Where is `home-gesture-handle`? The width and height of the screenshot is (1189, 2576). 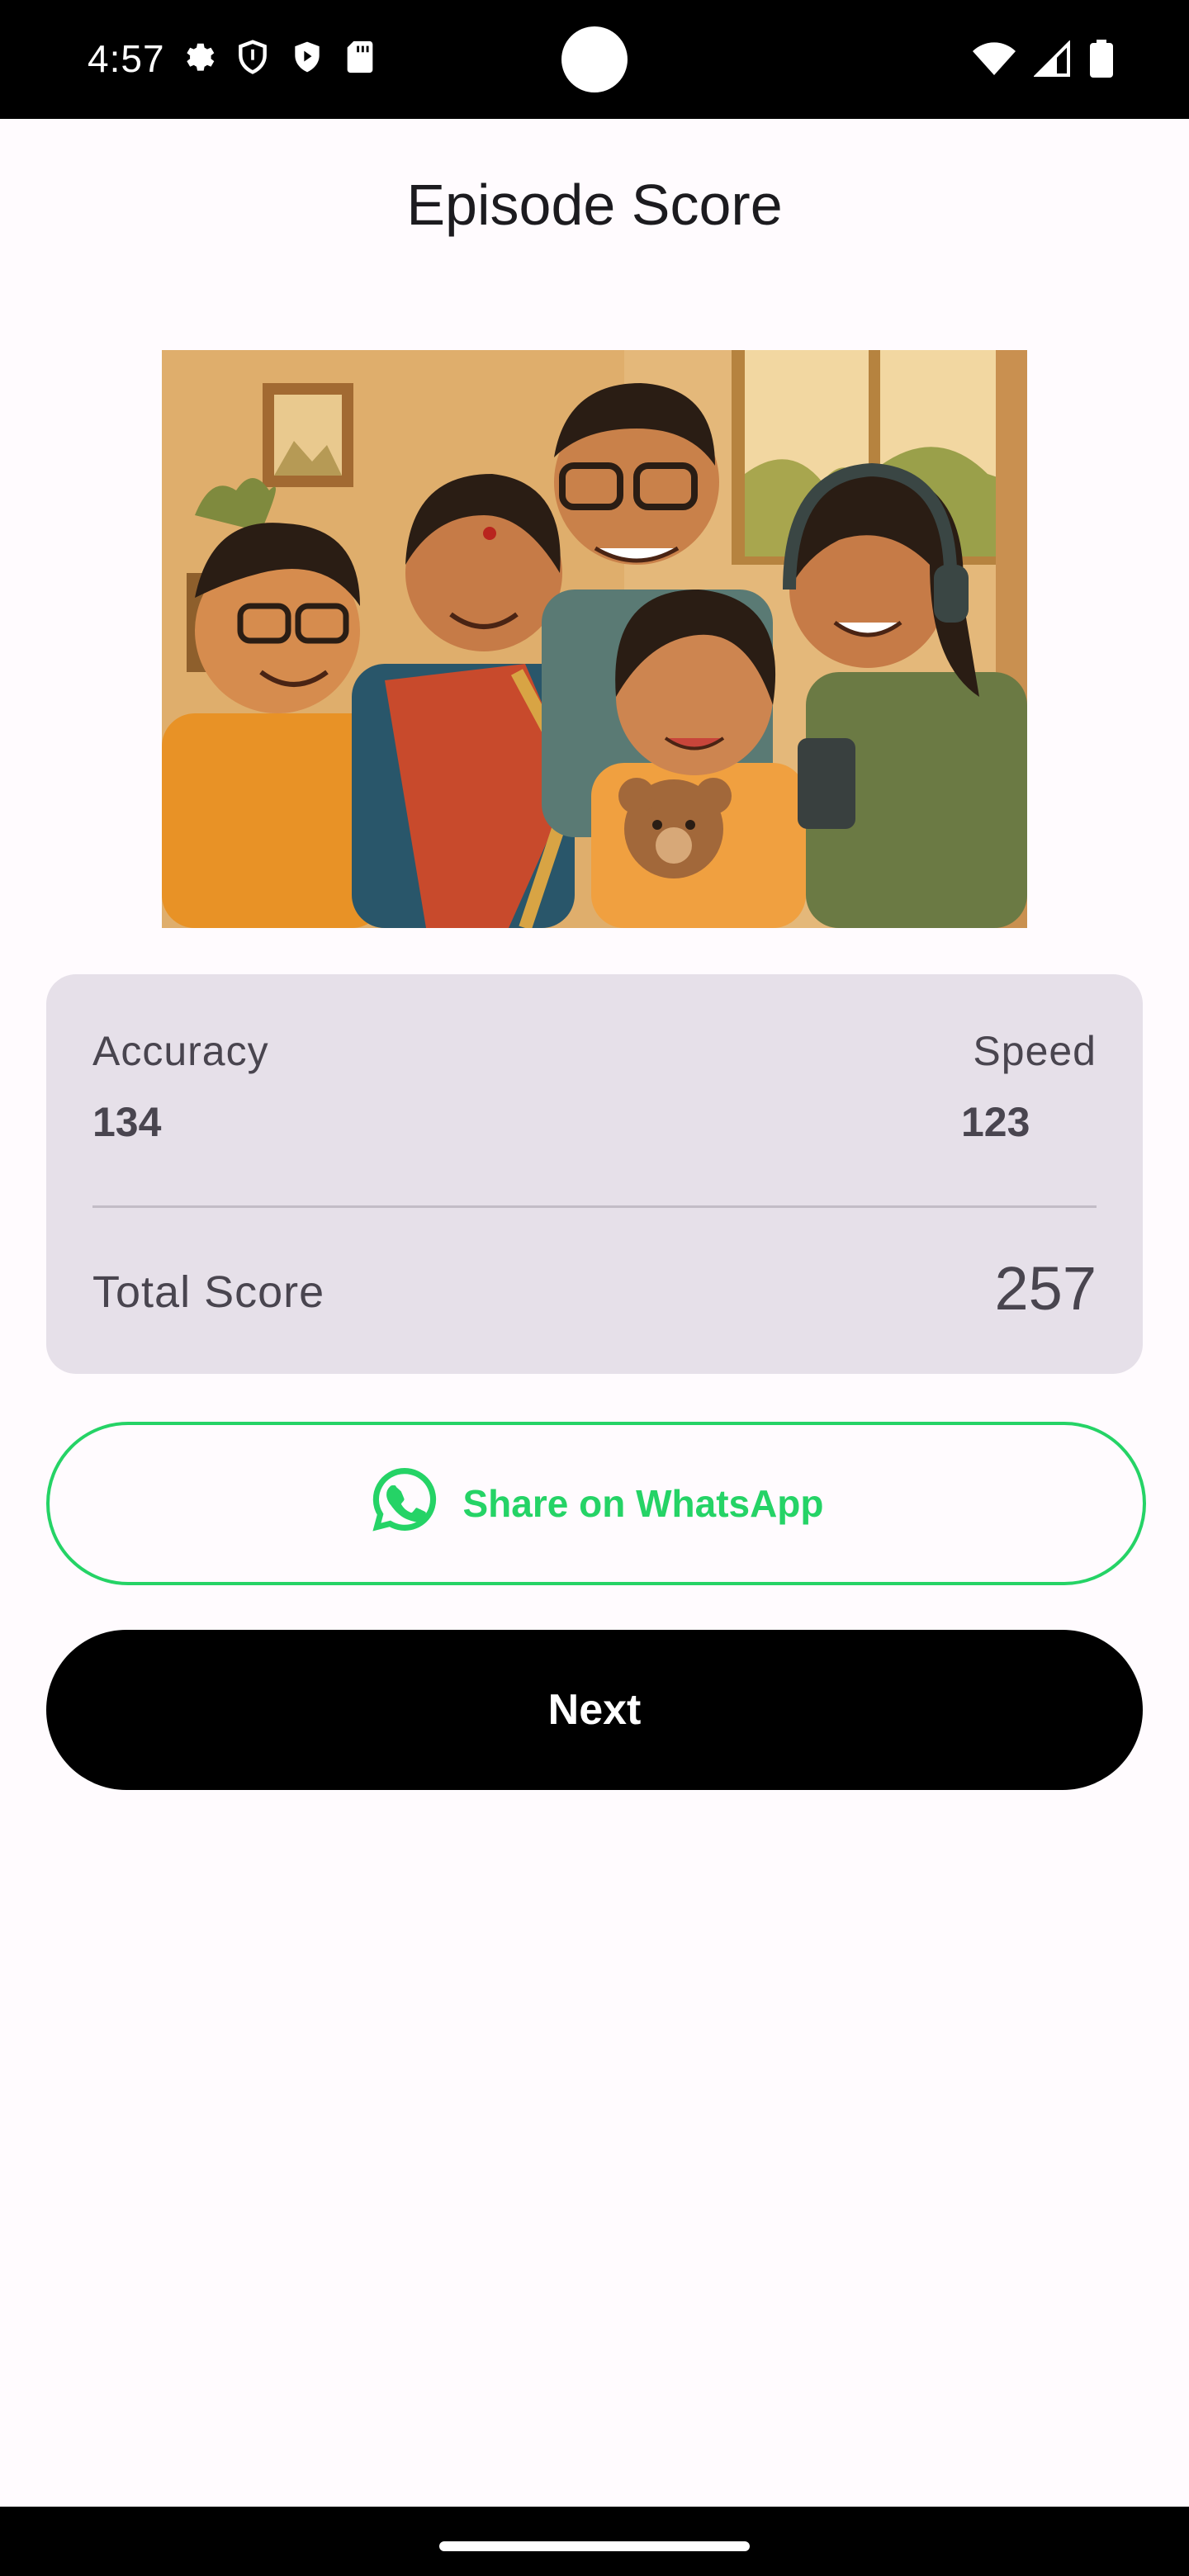 home-gesture-handle is located at coordinates (594, 2546).